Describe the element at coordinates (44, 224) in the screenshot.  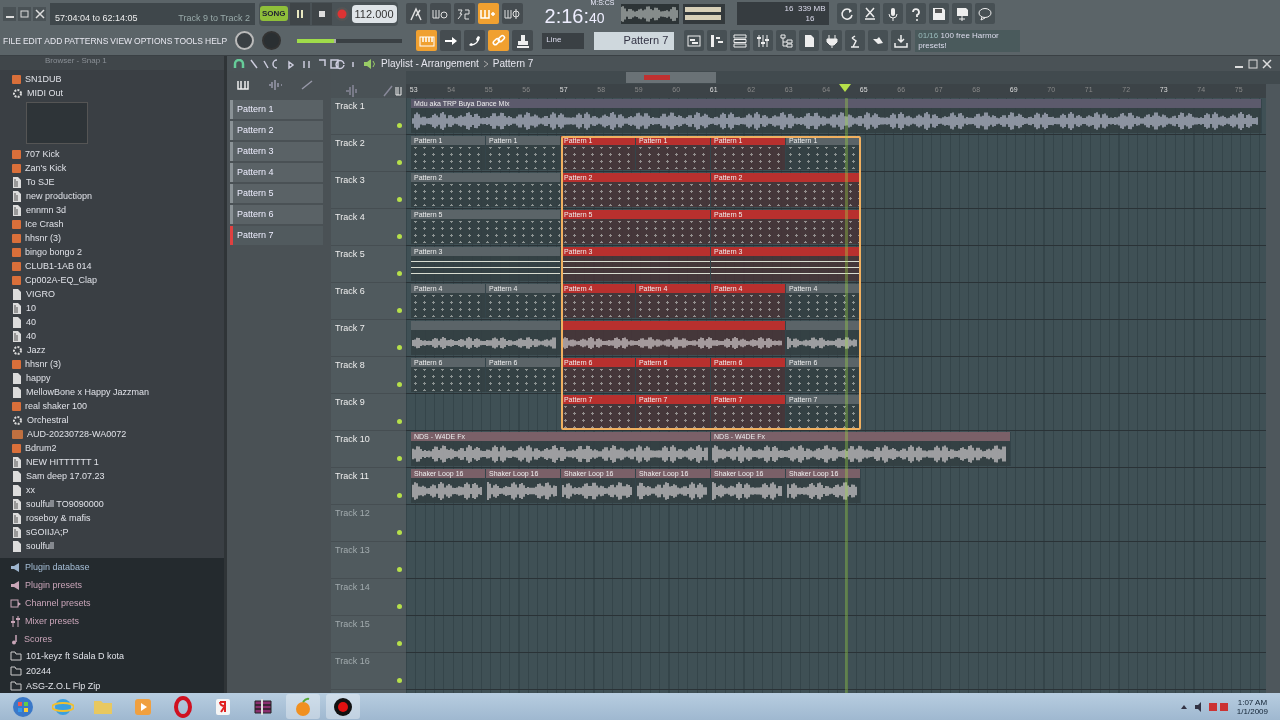
I see `browser-item: Ice Crash` at that location.